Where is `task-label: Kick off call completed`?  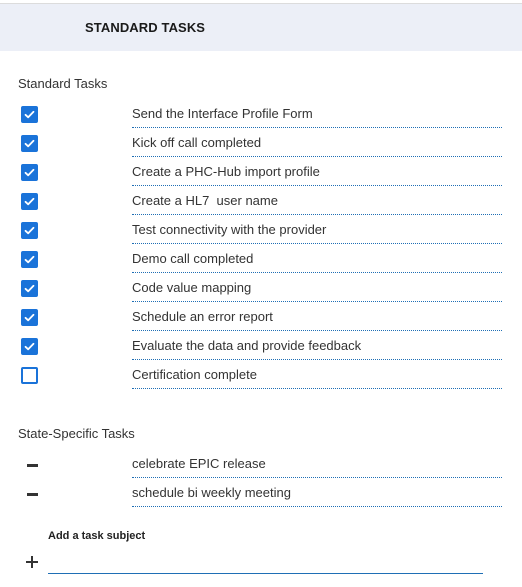 task-label: Kick off call completed is located at coordinates (317, 146).